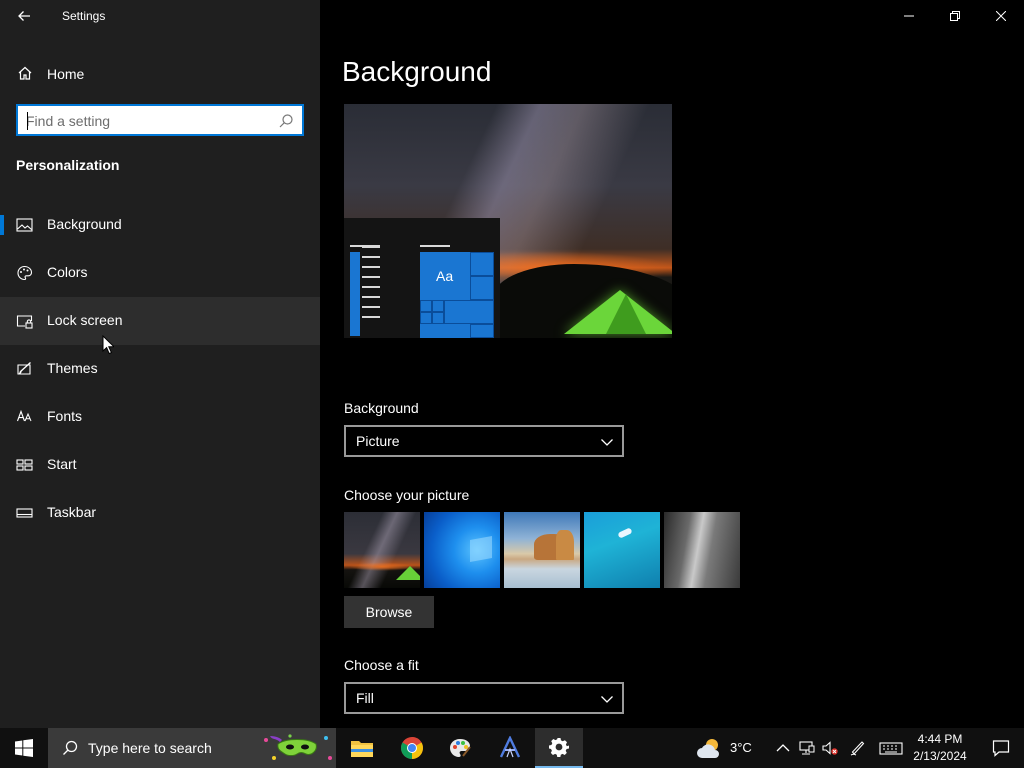  I want to click on minimize-icon, so click(909, 16).